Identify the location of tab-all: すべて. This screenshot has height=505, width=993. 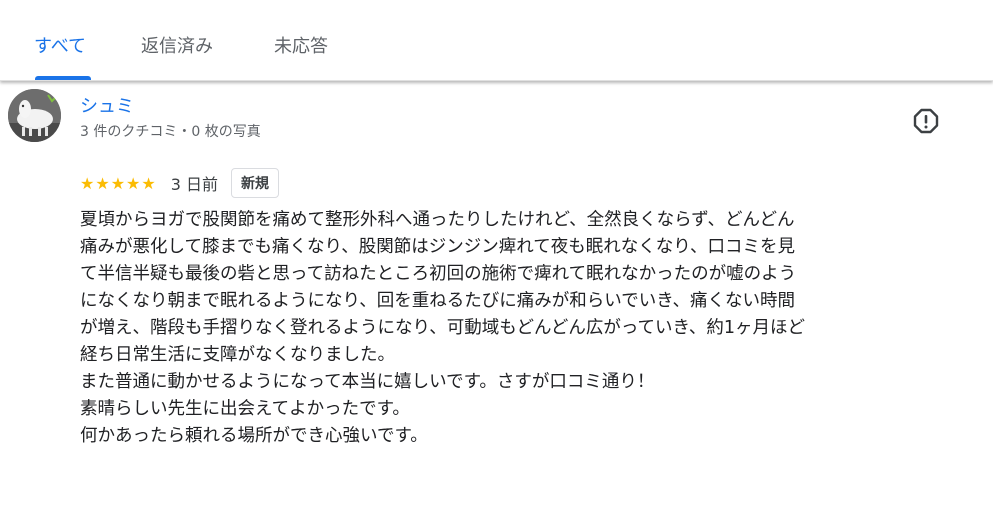
(60, 45).